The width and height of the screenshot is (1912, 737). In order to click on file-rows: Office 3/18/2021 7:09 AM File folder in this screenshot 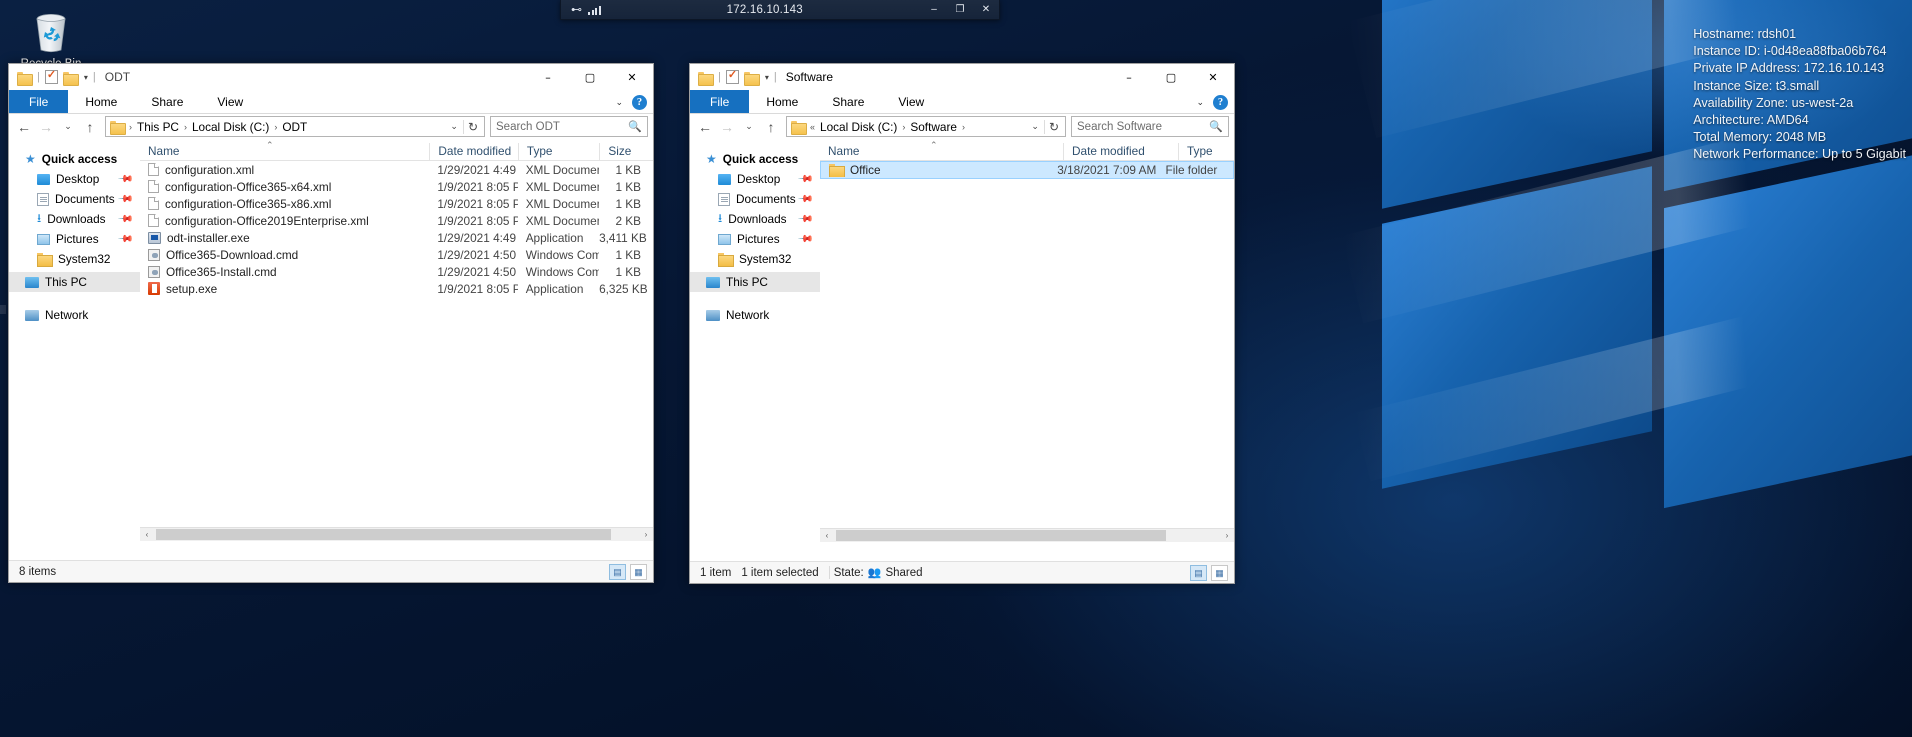, I will do `click(1027, 170)`.